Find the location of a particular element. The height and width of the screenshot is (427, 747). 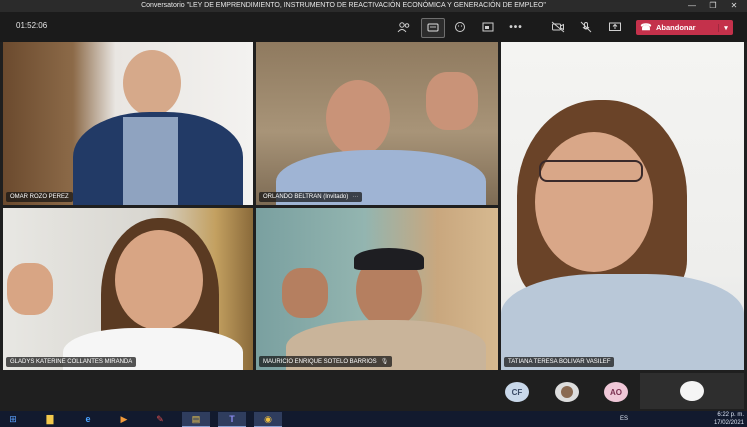

mic-icon: 🎙 is located at coordinates (384, 362).